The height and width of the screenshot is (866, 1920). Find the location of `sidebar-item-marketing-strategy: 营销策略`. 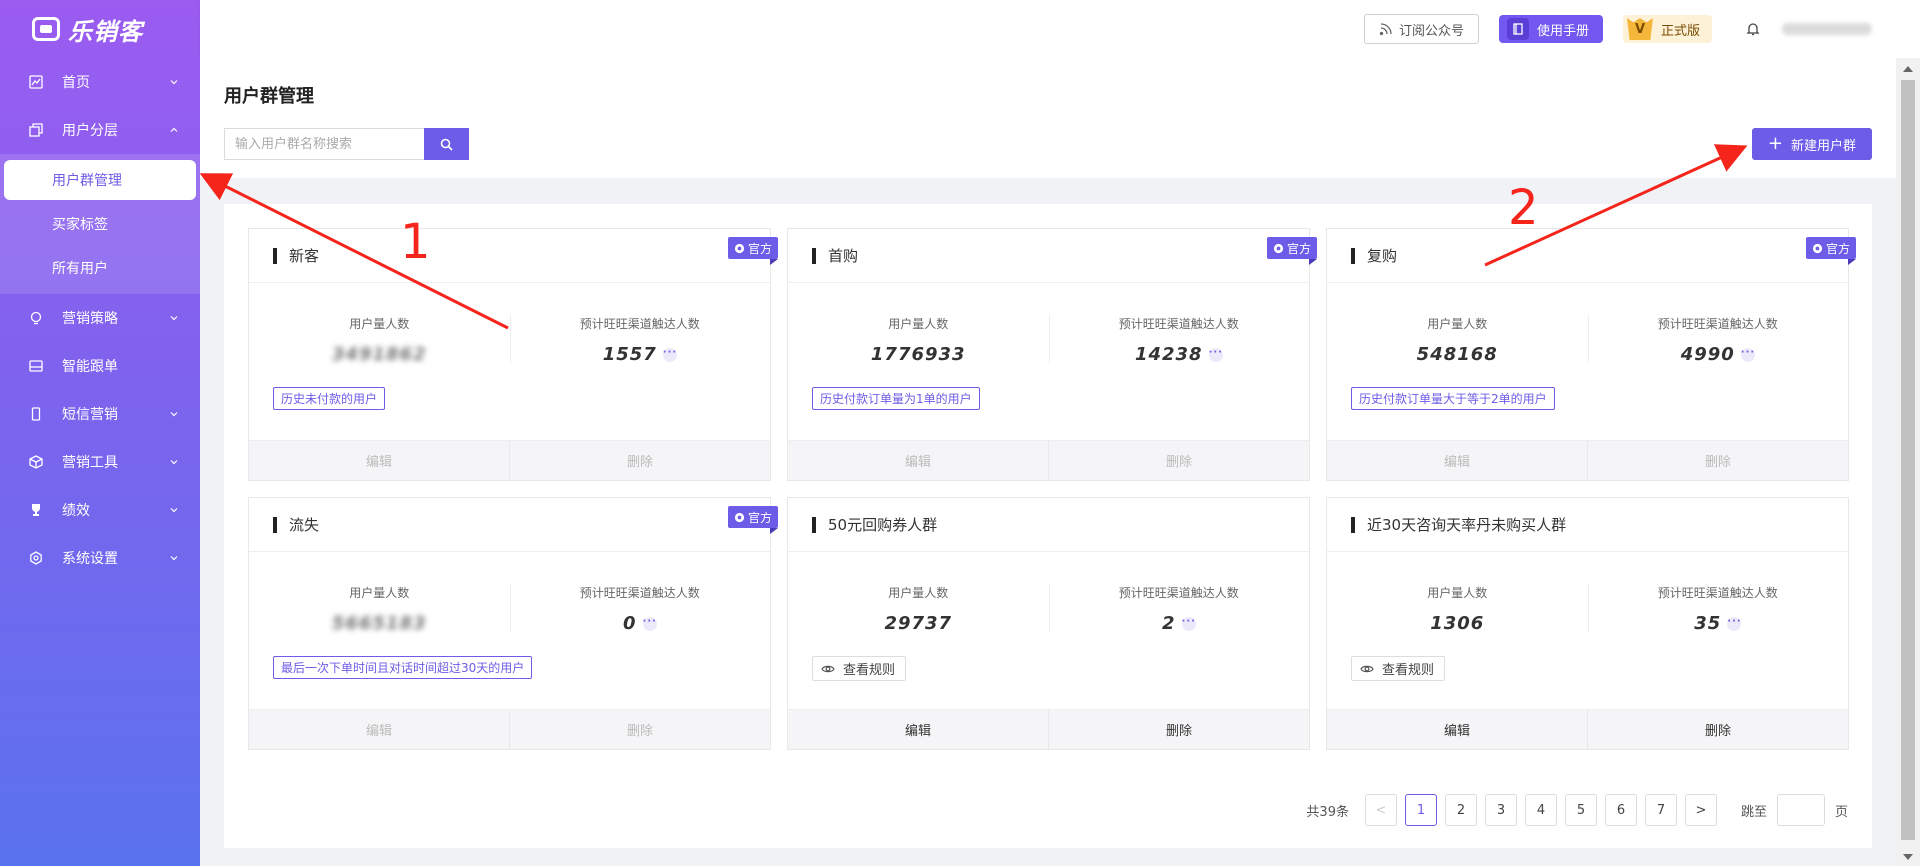

sidebar-item-marketing-strategy: 营销策略 is located at coordinates (100, 318).